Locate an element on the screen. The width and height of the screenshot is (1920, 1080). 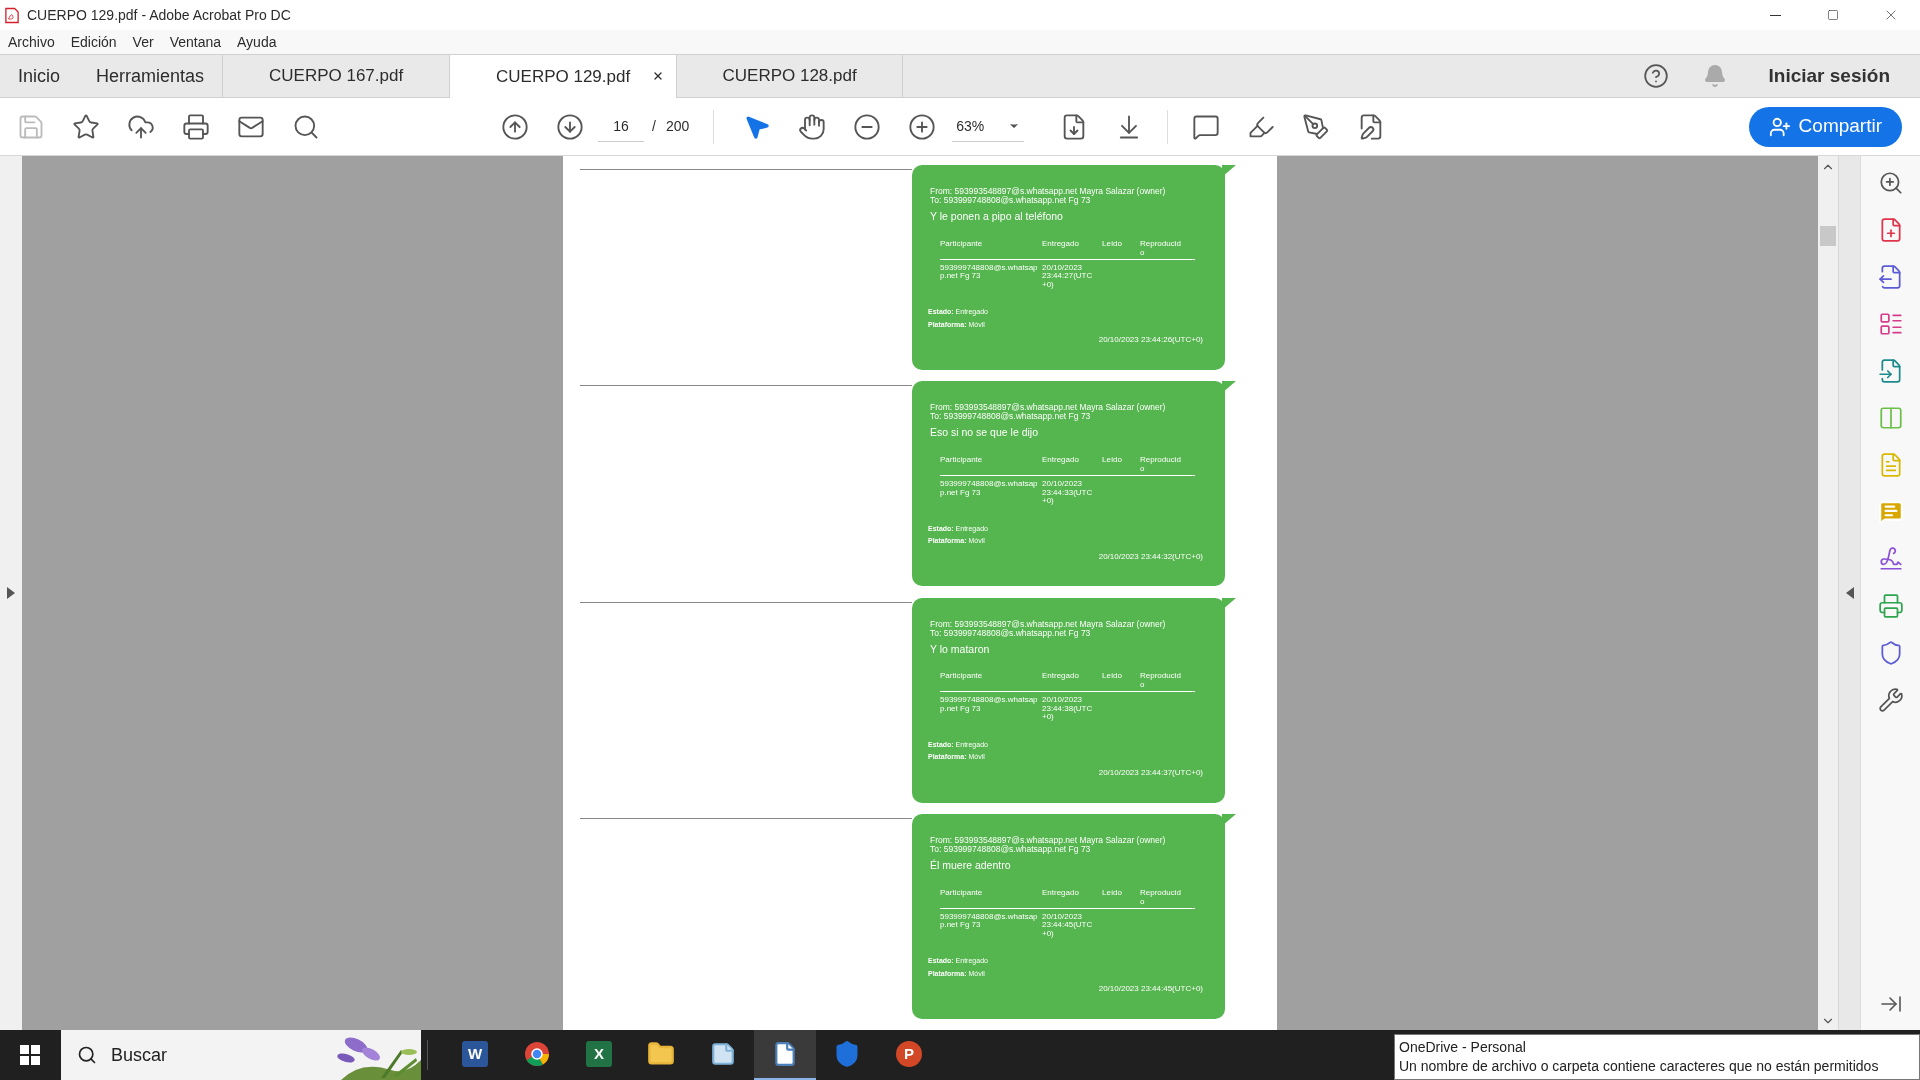
notification-title: OneDrive - Personal is located at coordinates (1463, 1047).